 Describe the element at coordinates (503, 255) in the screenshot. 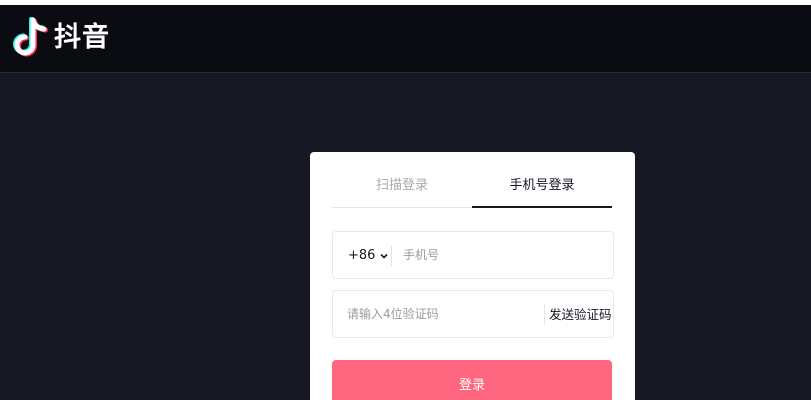

I see `phone-input` at that location.